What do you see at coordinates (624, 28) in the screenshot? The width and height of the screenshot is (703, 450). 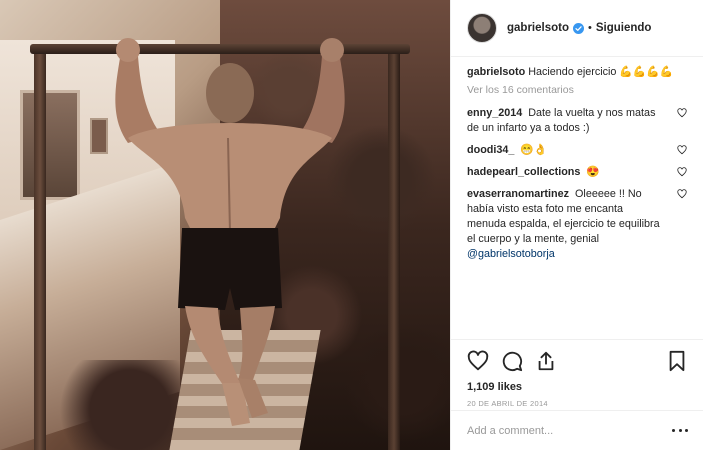 I see `follow-status-button: Siguiendo` at bounding box center [624, 28].